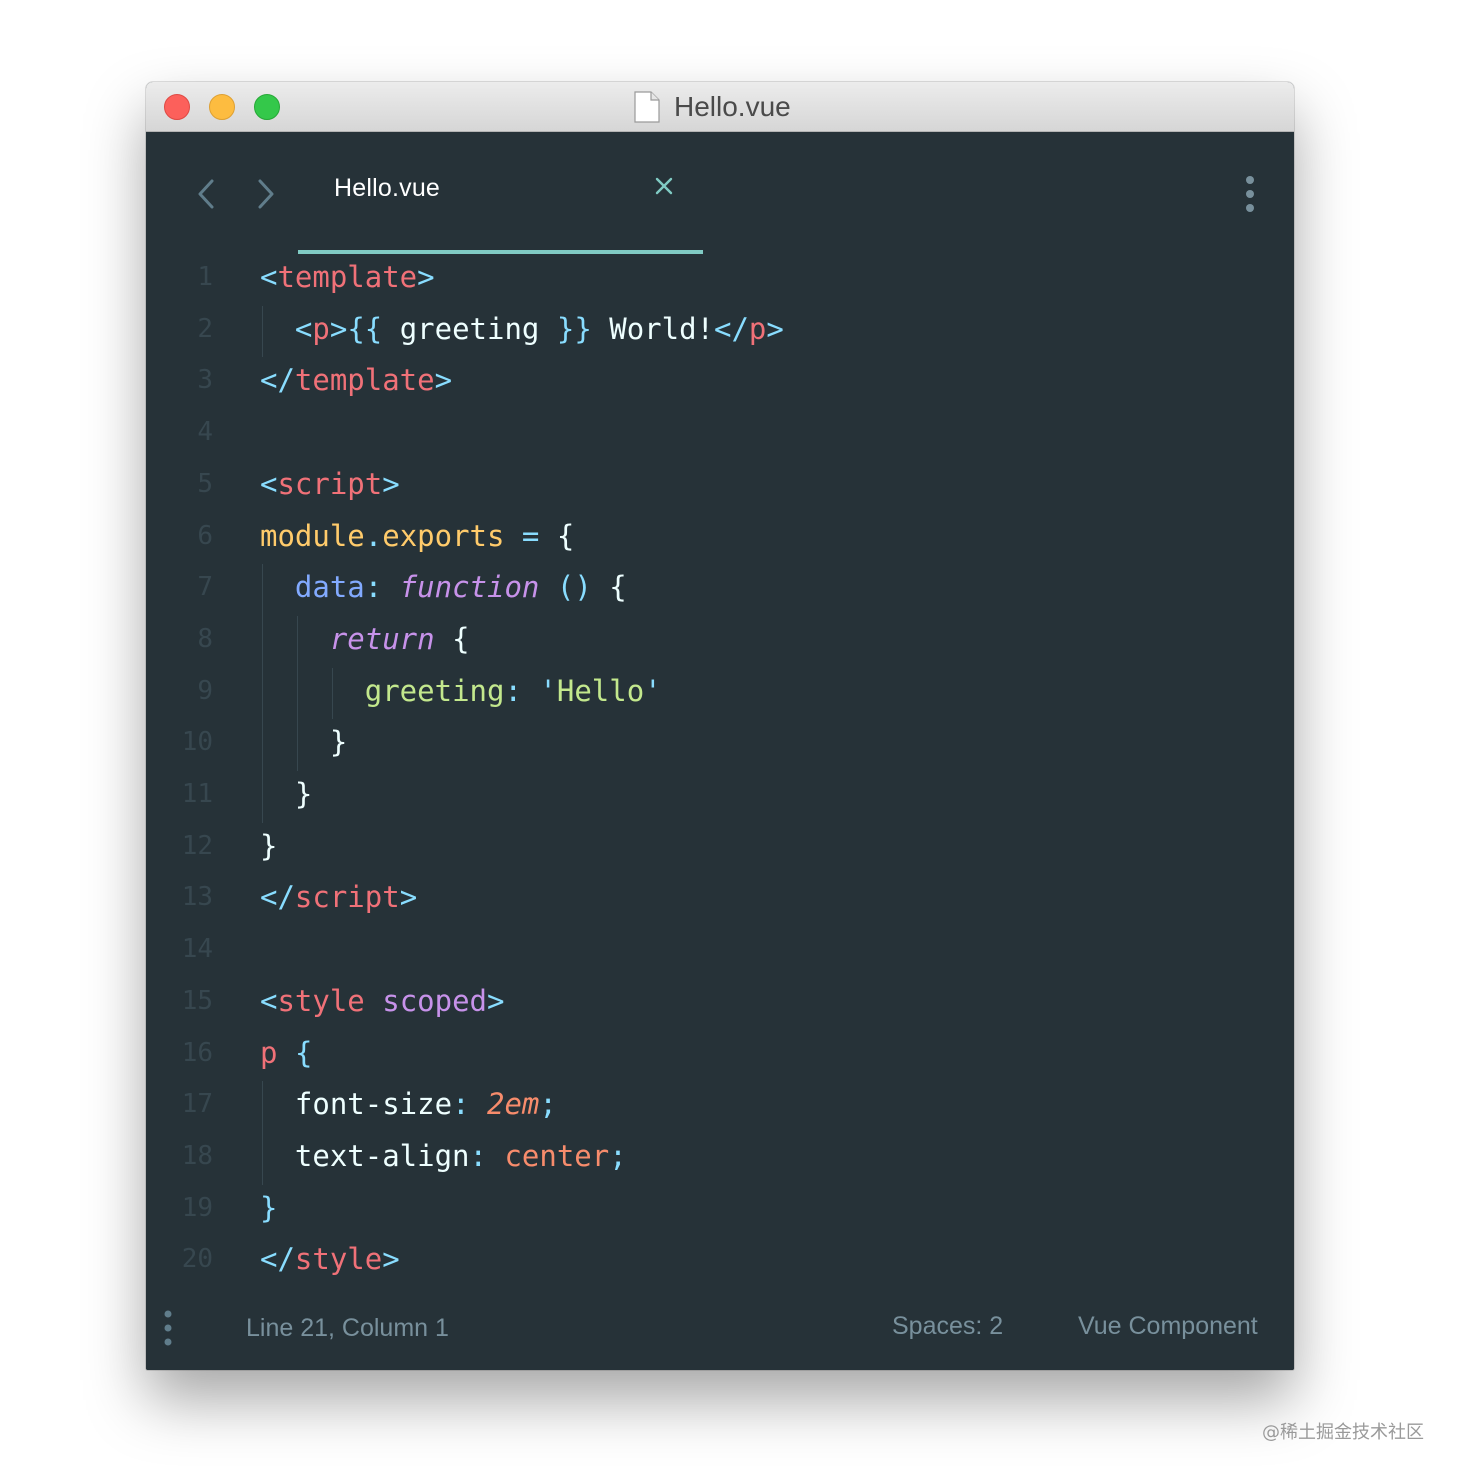 The height and width of the screenshot is (1478, 1459). What do you see at coordinates (197, 897) in the screenshot?
I see `line-number: 13` at bounding box center [197, 897].